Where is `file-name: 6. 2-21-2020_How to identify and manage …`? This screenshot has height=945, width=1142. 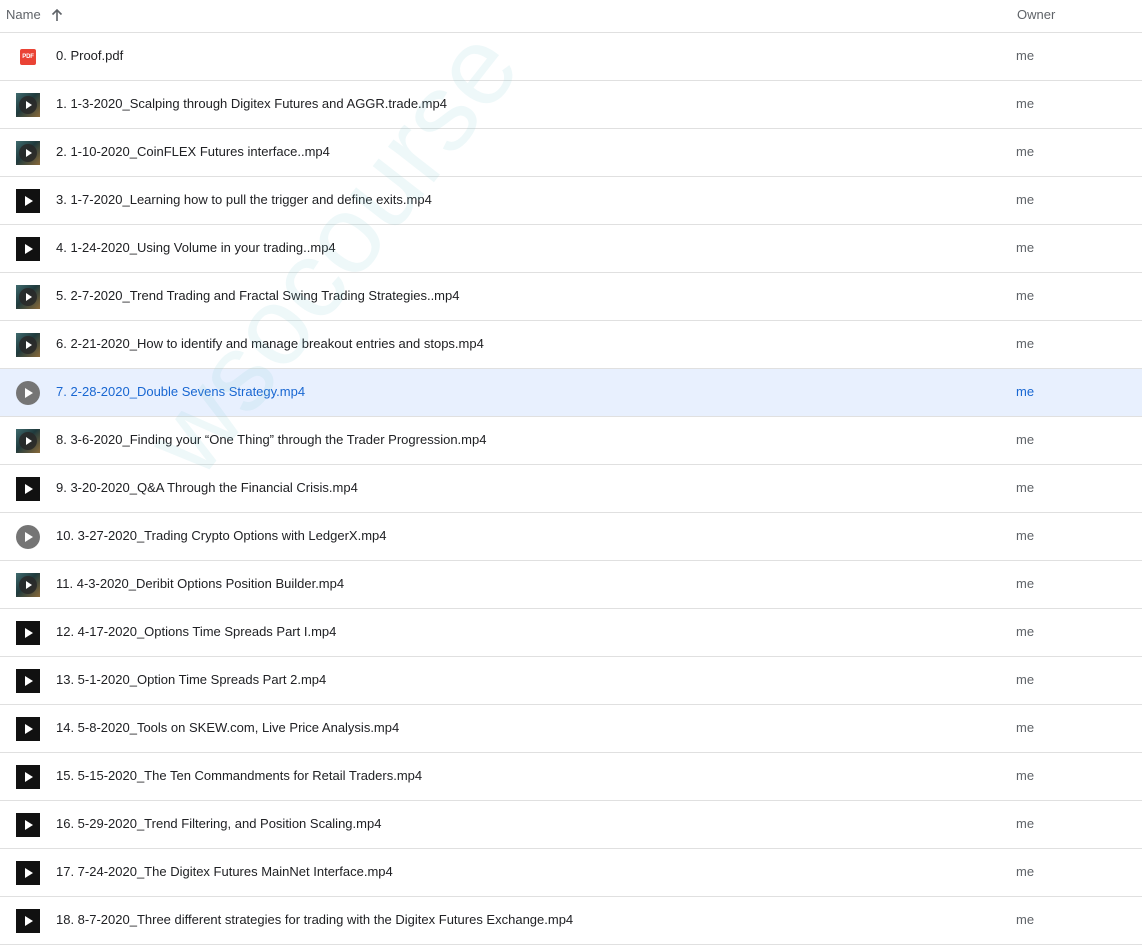 file-name: 6. 2-21-2020_How to identify and manage … is located at coordinates (270, 343).